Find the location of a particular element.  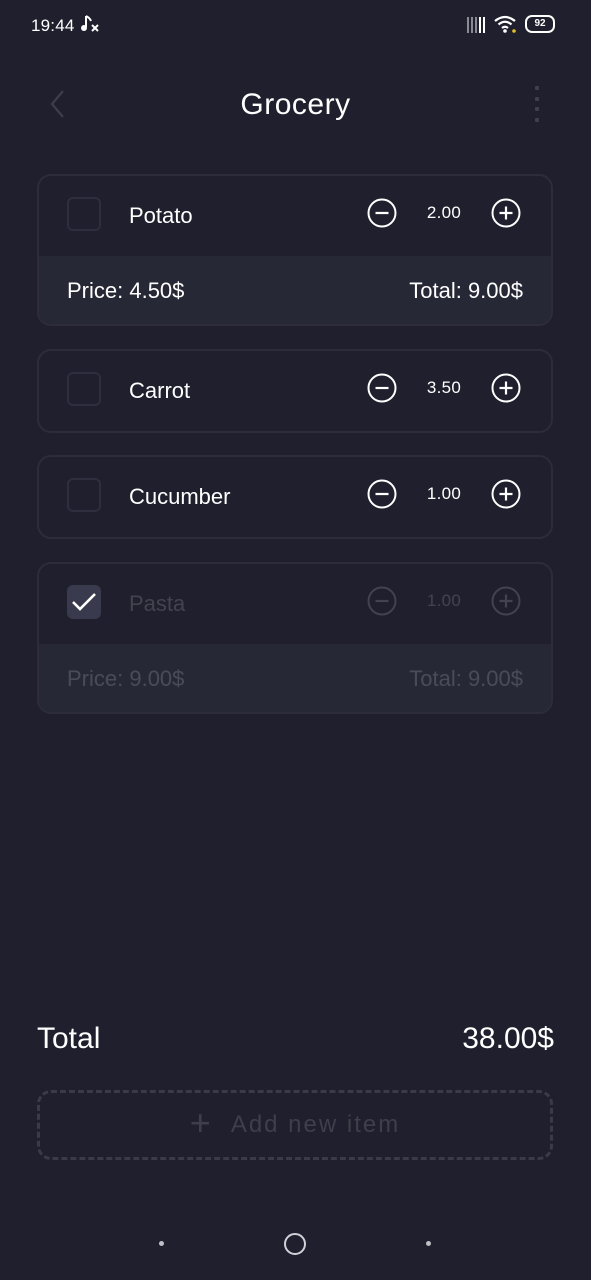

quantity-value: 3.50 is located at coordinates (444, 387).